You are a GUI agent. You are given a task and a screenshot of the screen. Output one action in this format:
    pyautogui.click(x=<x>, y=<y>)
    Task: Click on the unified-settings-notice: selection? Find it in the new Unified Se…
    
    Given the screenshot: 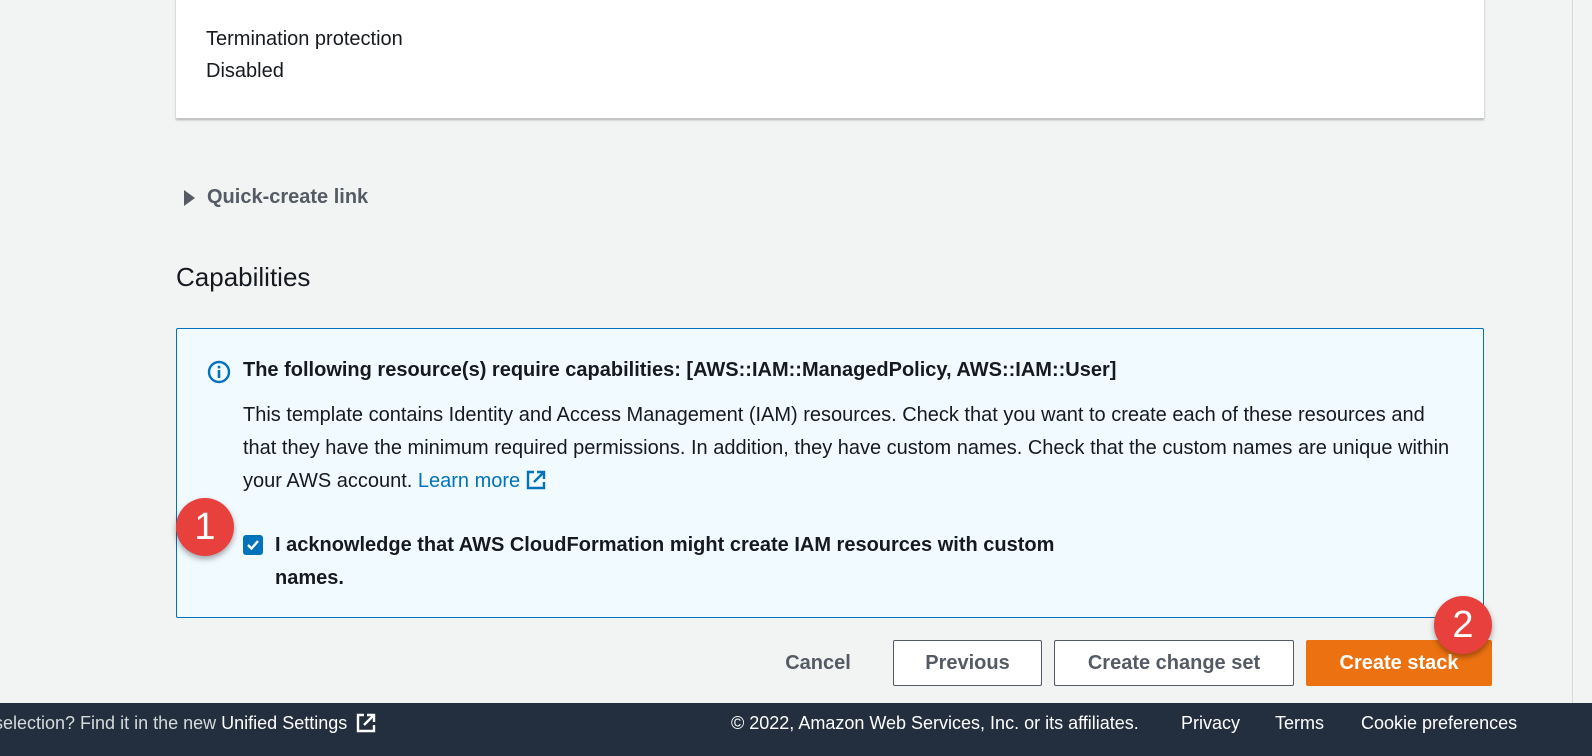 What is the action you would take?
    pyautogui.click(x=188, y=723)
    